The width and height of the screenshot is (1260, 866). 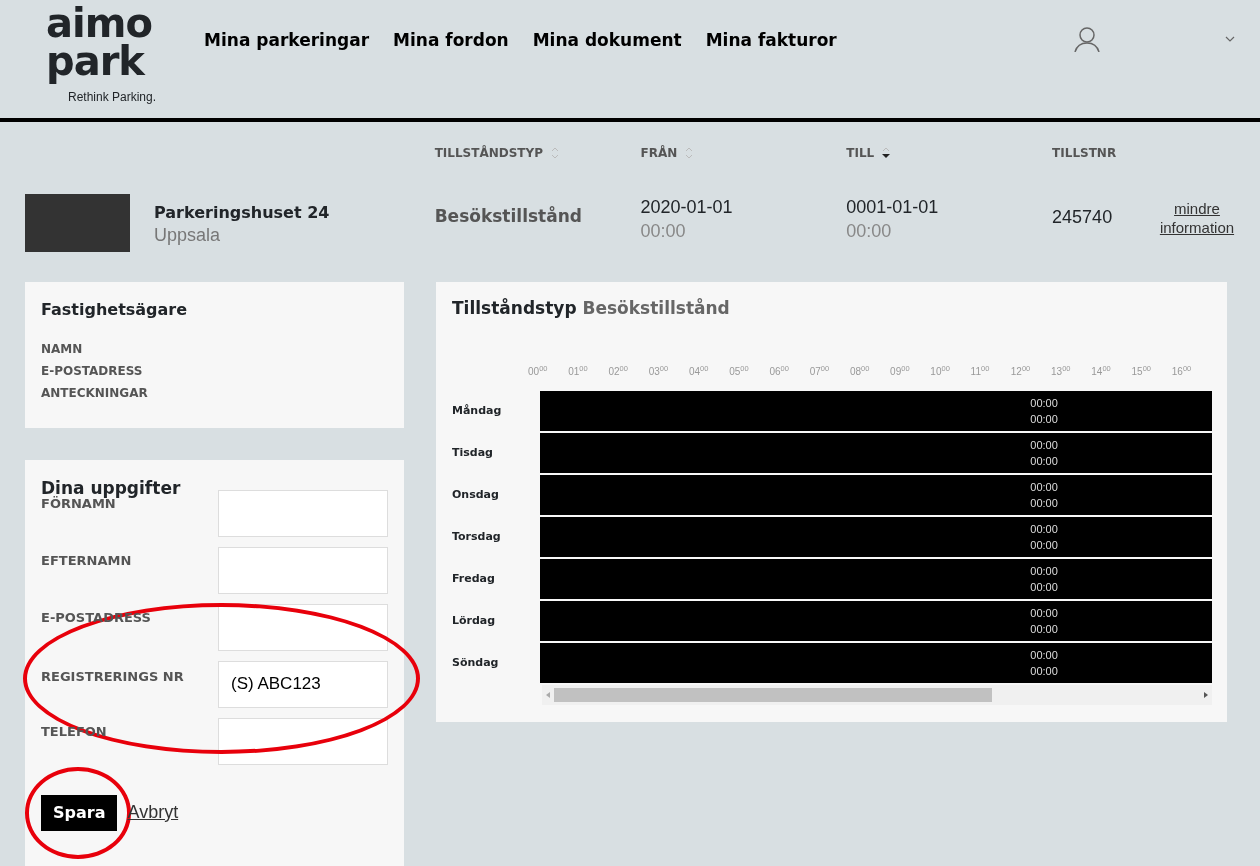 What do you see at coordinates (618, 371) in the screenshot?
I see `hour-label: 02$^{00}$` at bounding box center [618, 371].